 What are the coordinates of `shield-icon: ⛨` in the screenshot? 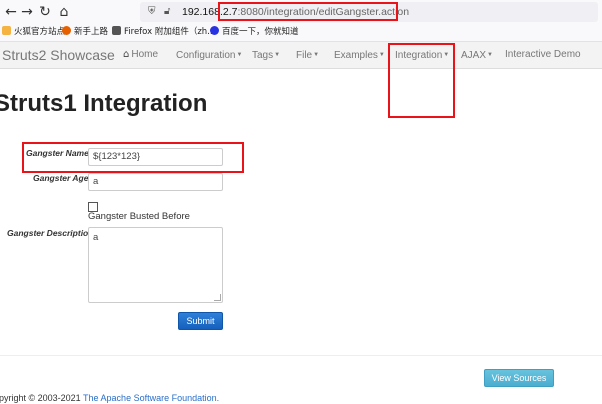 It's located at (152, 12).